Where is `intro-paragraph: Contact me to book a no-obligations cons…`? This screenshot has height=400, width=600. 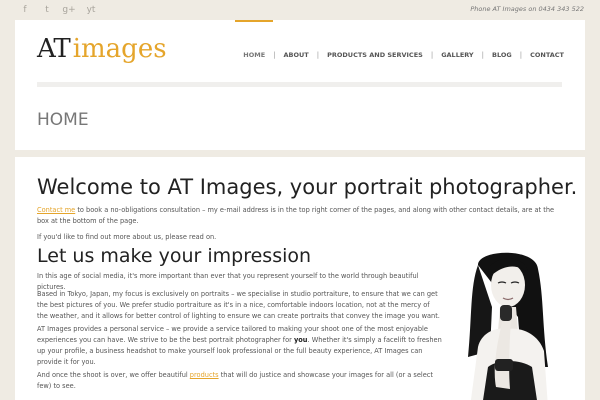 intro-paragraph: Contact me to book a no-obligations cons… is located at coordinates (302, 216).